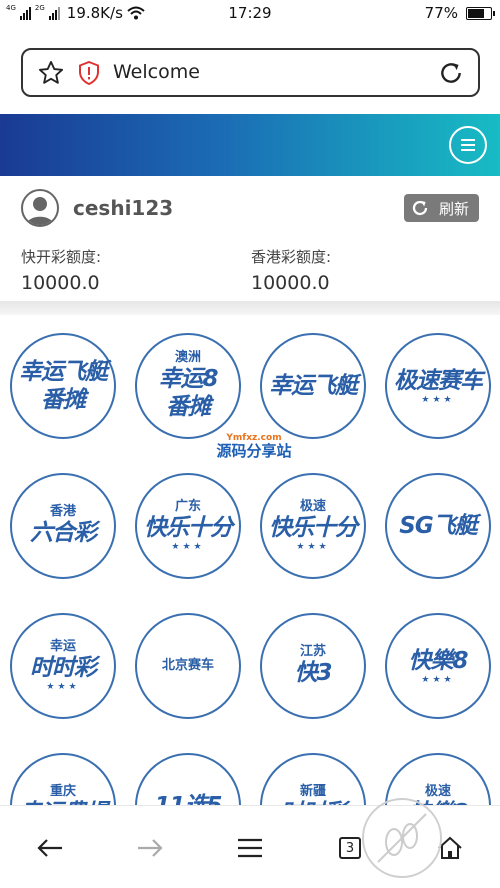 The image size is (500, 888). I want to click on game-tile: 广东 快乐十分 ★★★, so click(188, 526).